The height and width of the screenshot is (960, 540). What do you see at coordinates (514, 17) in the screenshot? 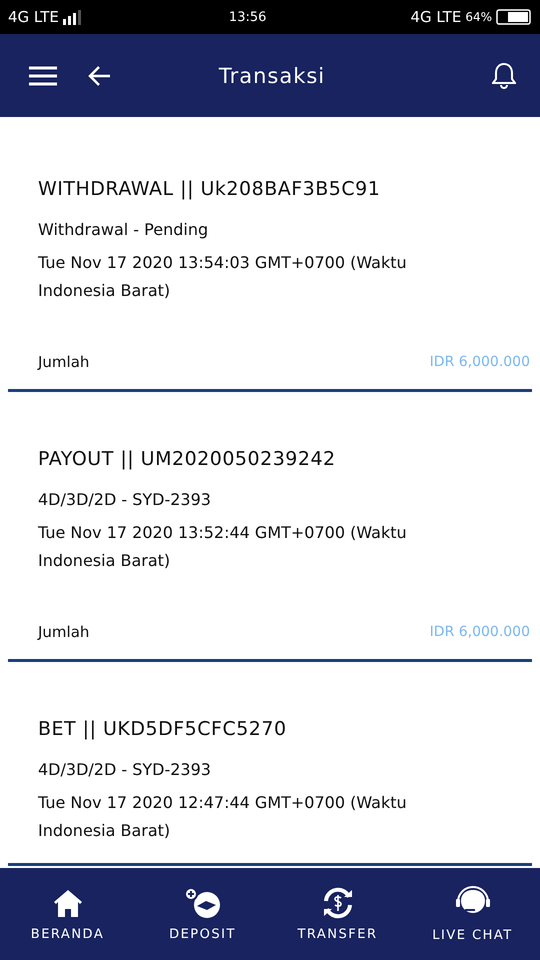
I see `battery-icon` at bounding box center [514, 17].